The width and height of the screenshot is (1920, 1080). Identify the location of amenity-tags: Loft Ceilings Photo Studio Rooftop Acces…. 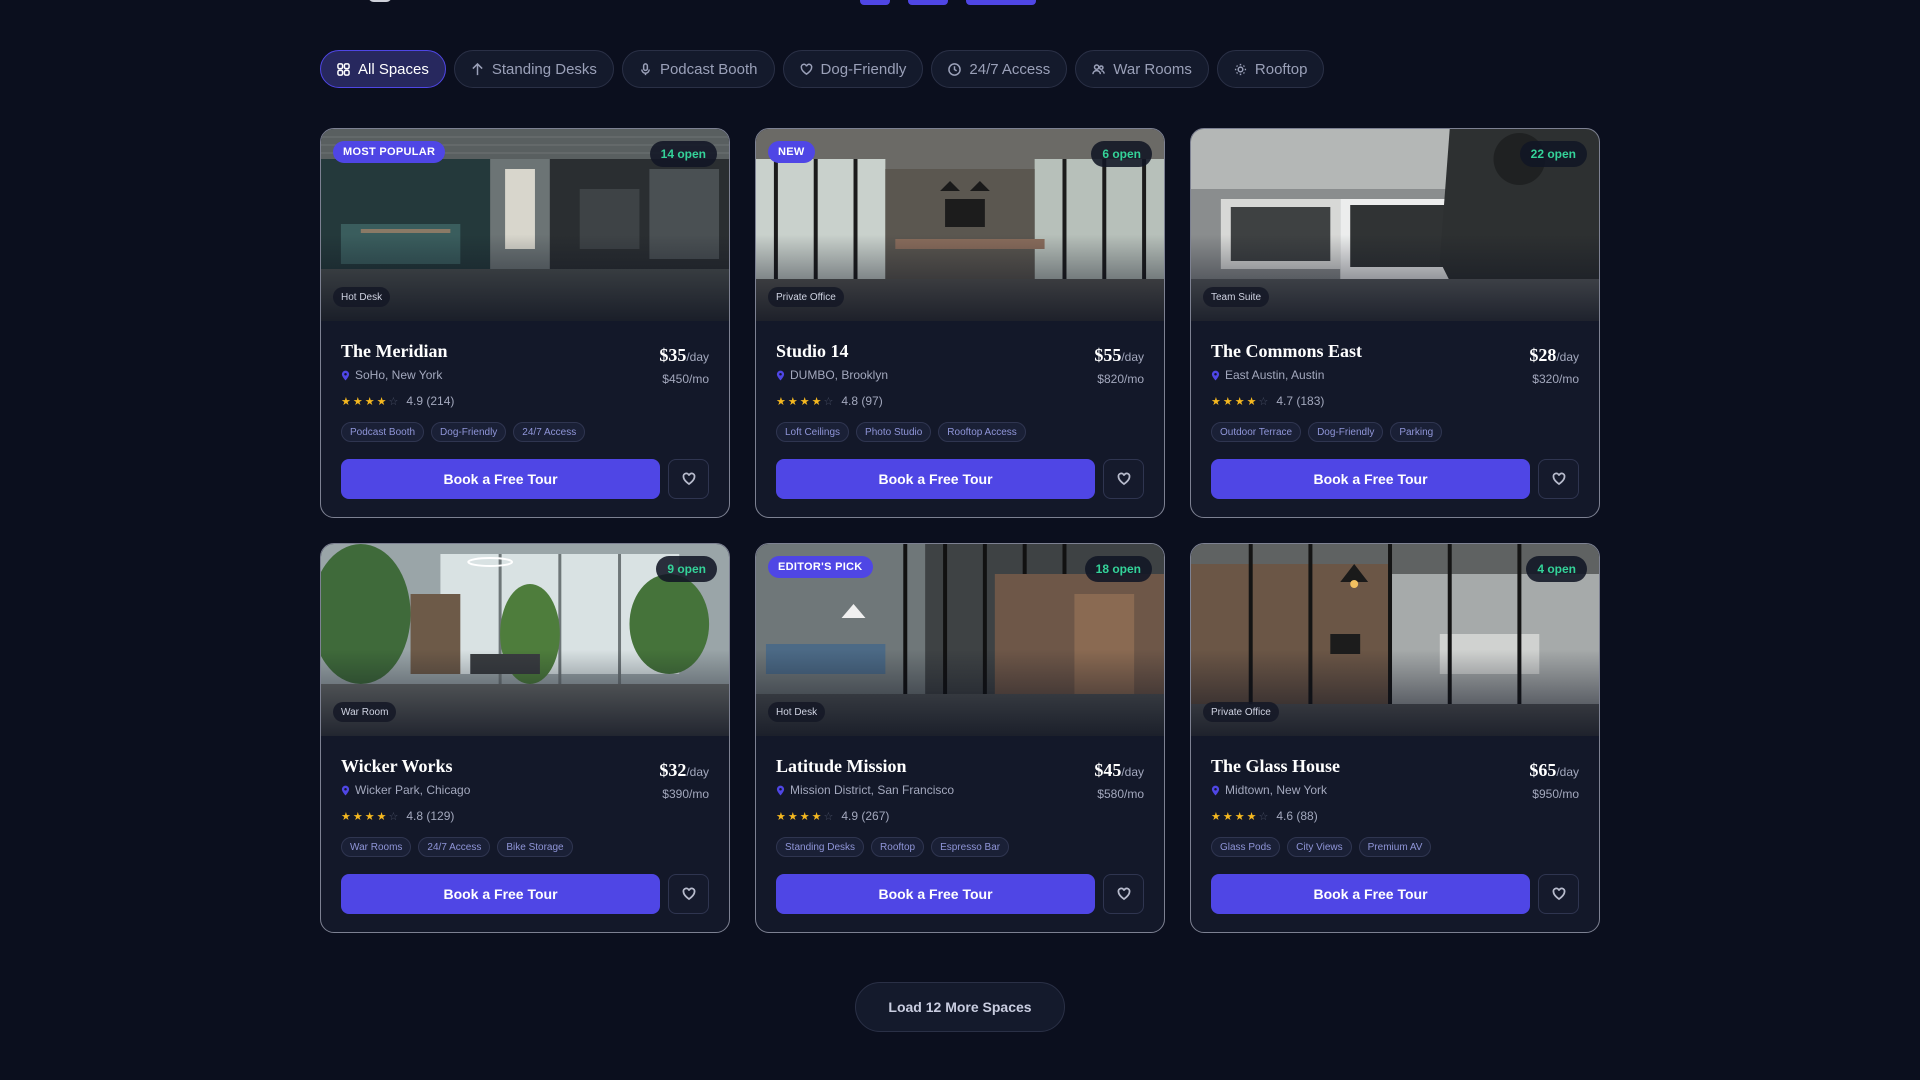
(960, 432).